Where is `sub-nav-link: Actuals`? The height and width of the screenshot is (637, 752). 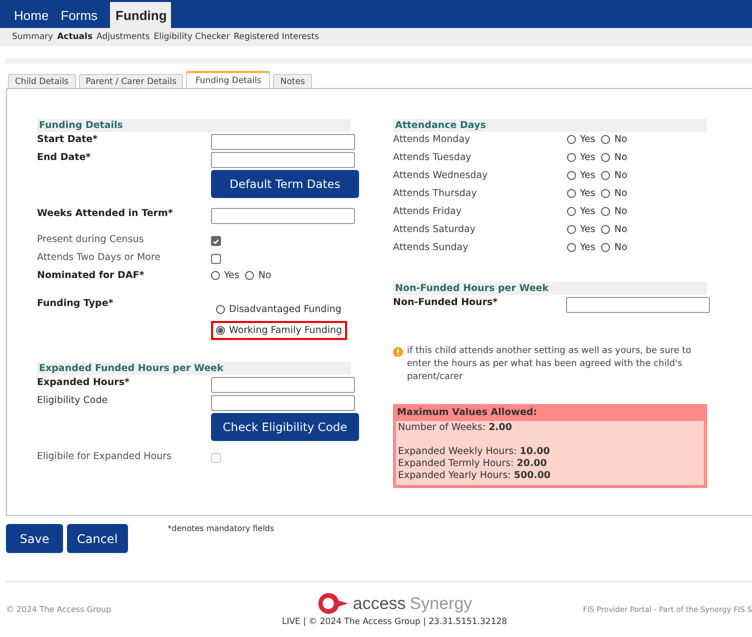
sub-nav-link: Actuals is located at coordinates (75, 37).